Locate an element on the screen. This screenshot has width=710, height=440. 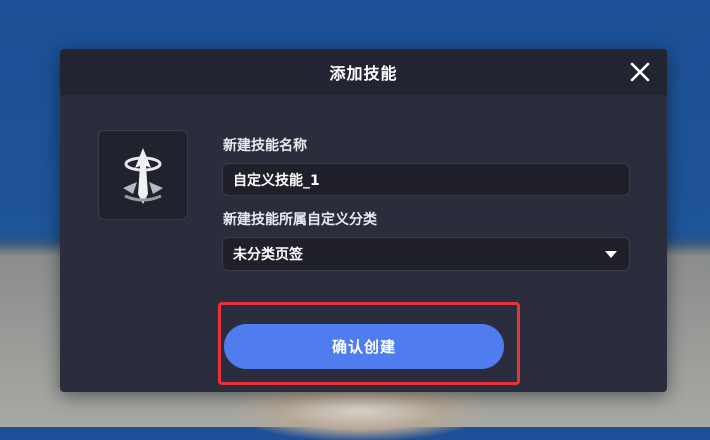
dialog-header: 添加技能 is located at coordinates (363, 72).